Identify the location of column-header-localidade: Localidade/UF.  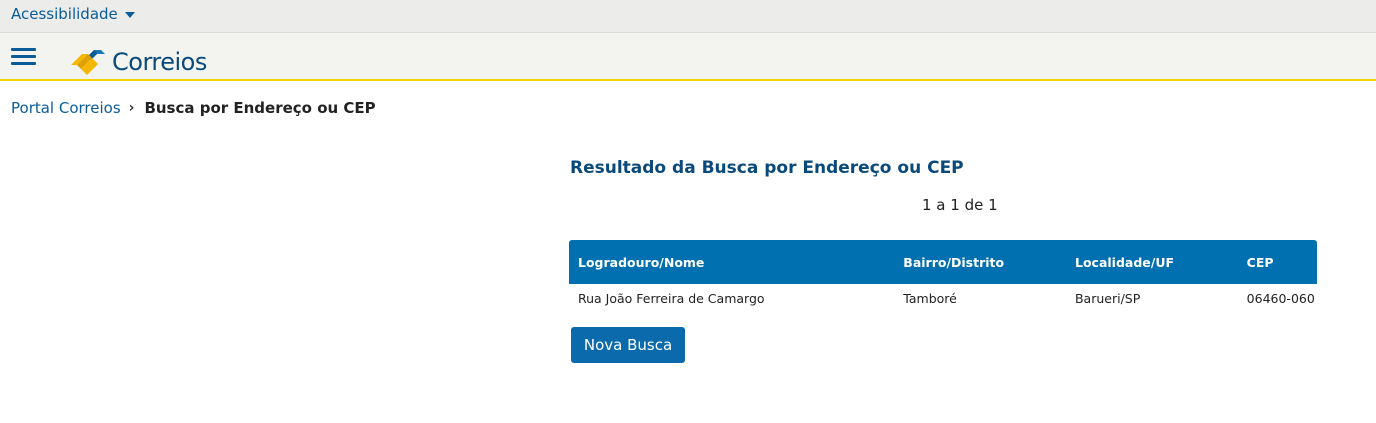
(1124, 262).